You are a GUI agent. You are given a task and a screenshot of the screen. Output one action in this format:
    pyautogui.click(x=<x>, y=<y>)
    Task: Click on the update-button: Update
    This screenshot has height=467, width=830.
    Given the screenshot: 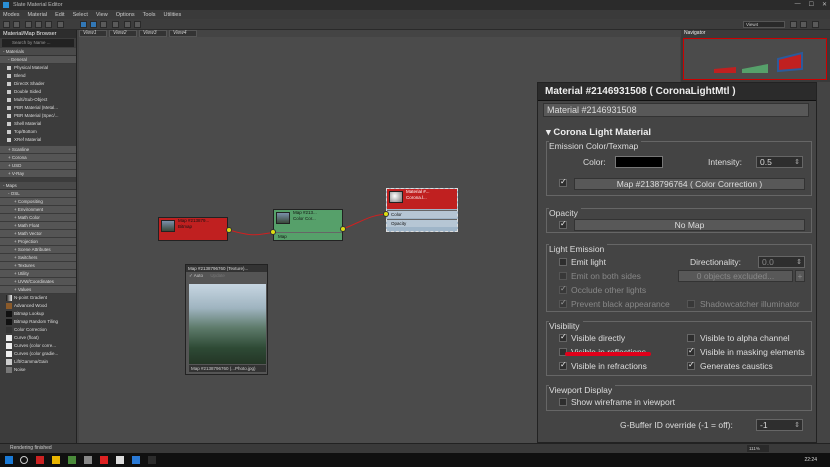 What is the action you would take?
    pyautogui.click(x=217, y=275)
    